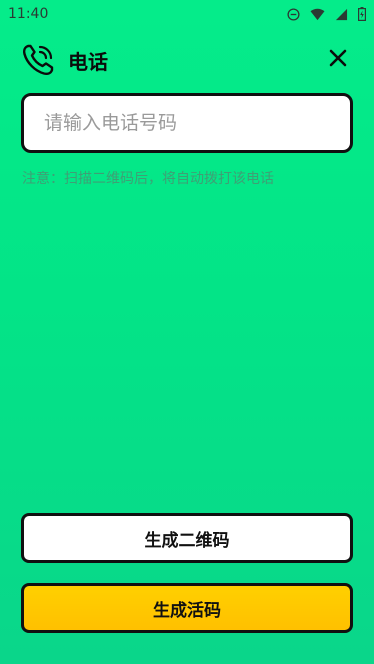 The width and height of the screenshot is (374, 664). Describe the element at coordinates (187, 608) in the screenshot. I see `generate-live-code-button: 生成活码` at that location.